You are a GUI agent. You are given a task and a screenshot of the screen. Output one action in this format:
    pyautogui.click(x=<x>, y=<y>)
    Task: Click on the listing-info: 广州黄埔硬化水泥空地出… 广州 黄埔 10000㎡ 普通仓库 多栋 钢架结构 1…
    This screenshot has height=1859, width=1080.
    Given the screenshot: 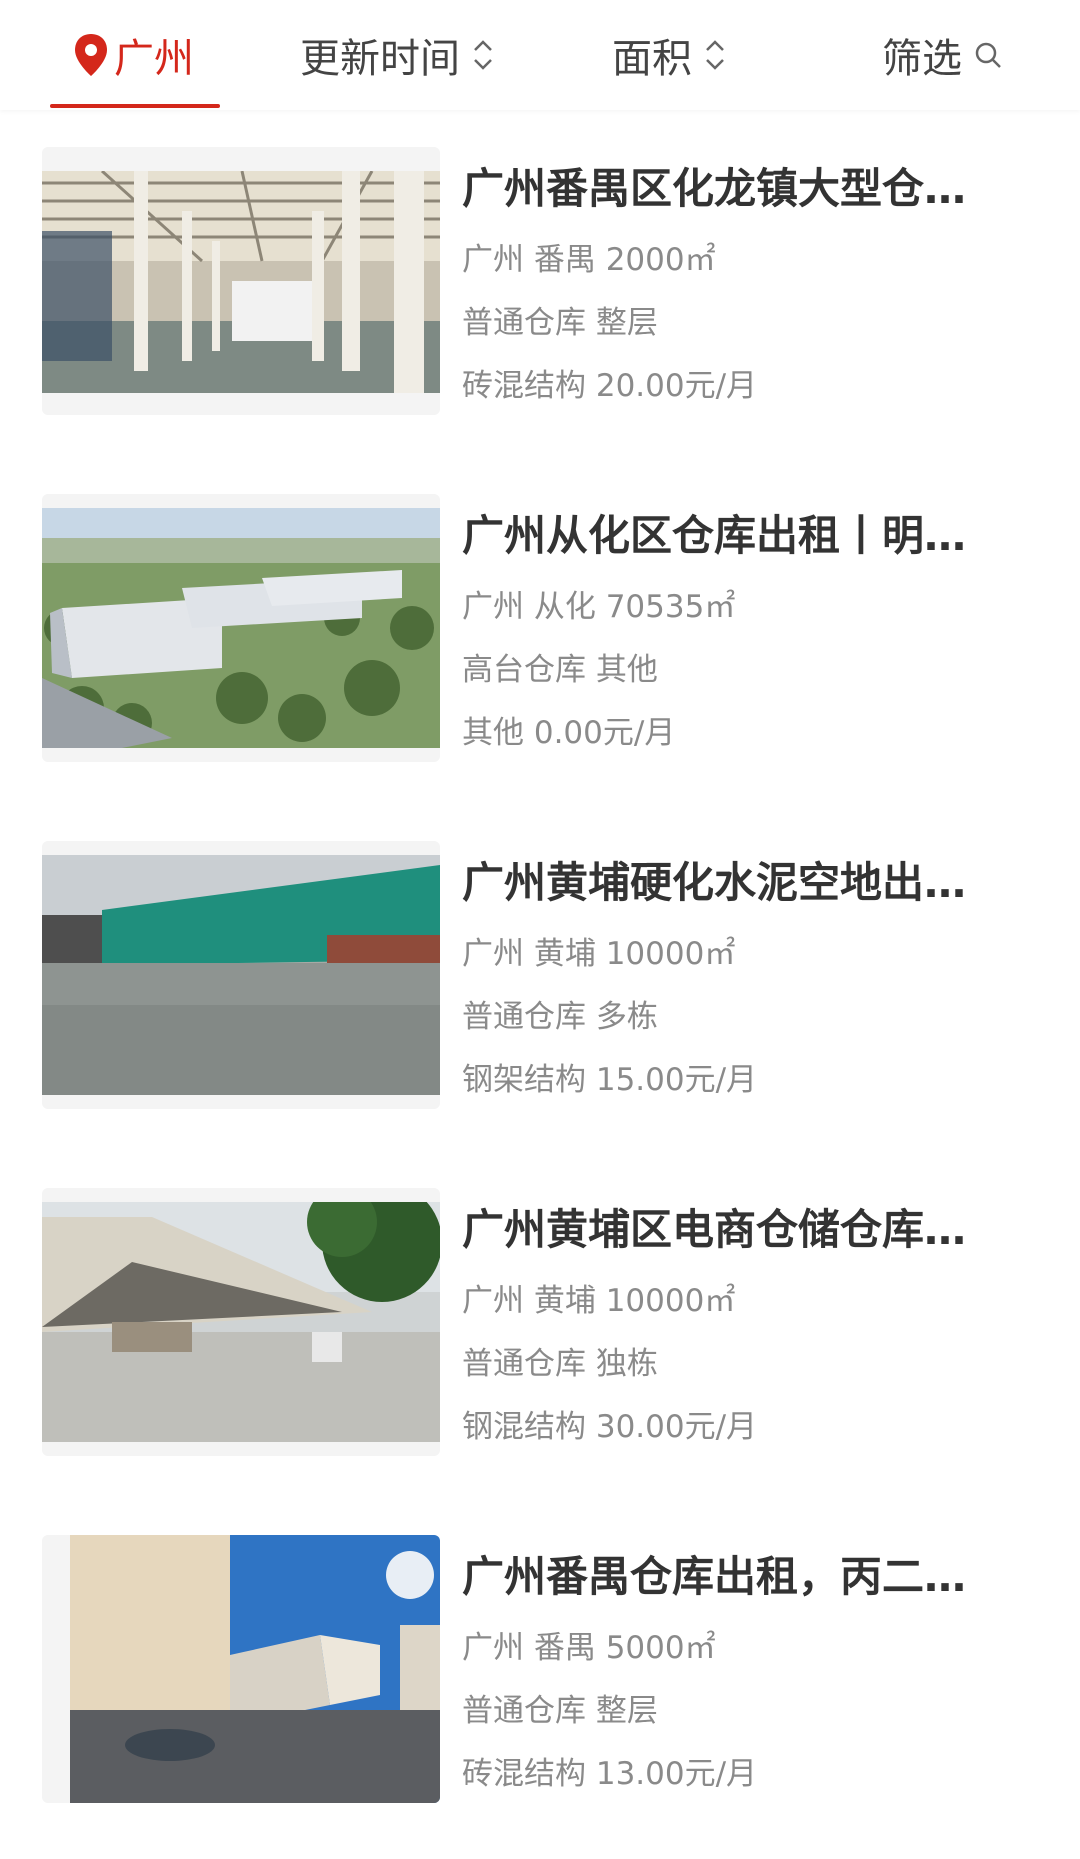 What is the action you would take?
    pyautogui.click(x=742, y=977)
    